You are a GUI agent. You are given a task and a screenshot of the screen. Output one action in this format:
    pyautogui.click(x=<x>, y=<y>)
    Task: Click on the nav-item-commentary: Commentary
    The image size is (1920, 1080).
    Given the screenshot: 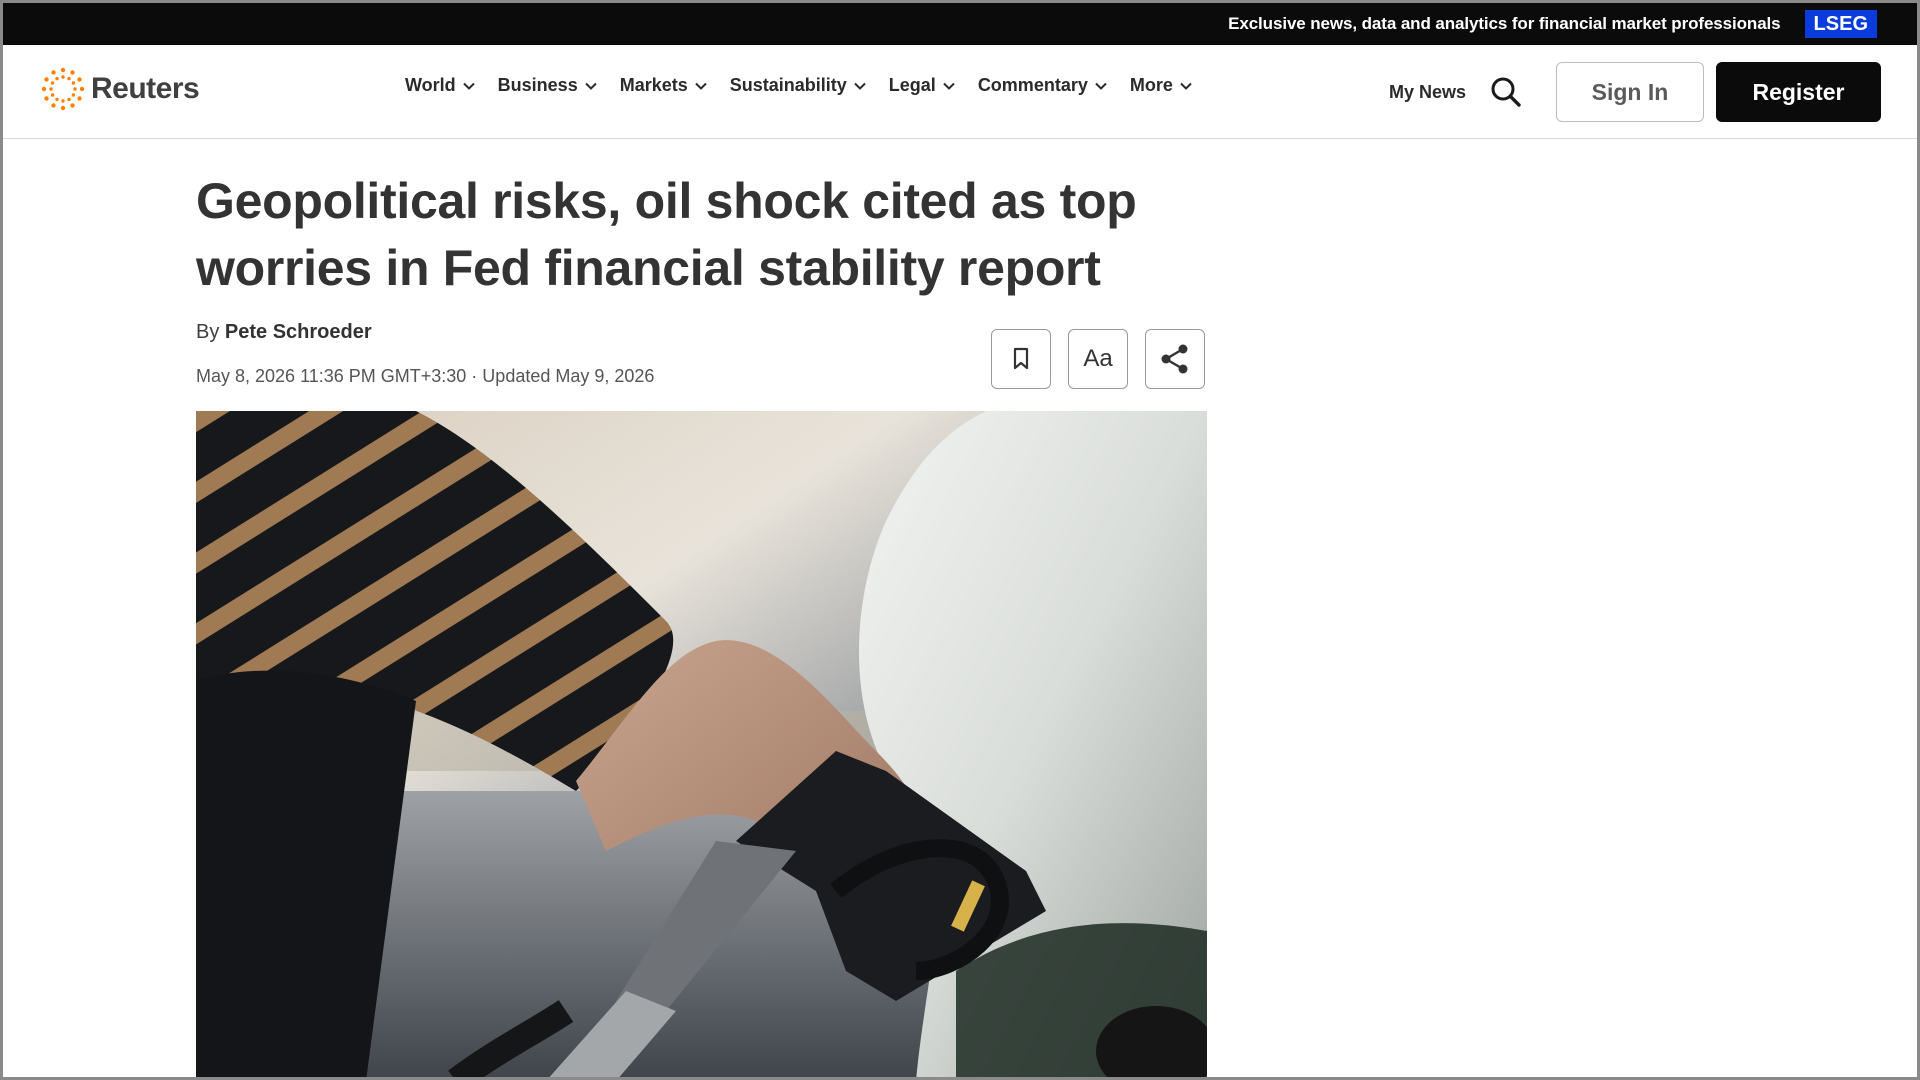 What is the action you would take?
    pyautogui.click(x=1043, y=85)
    